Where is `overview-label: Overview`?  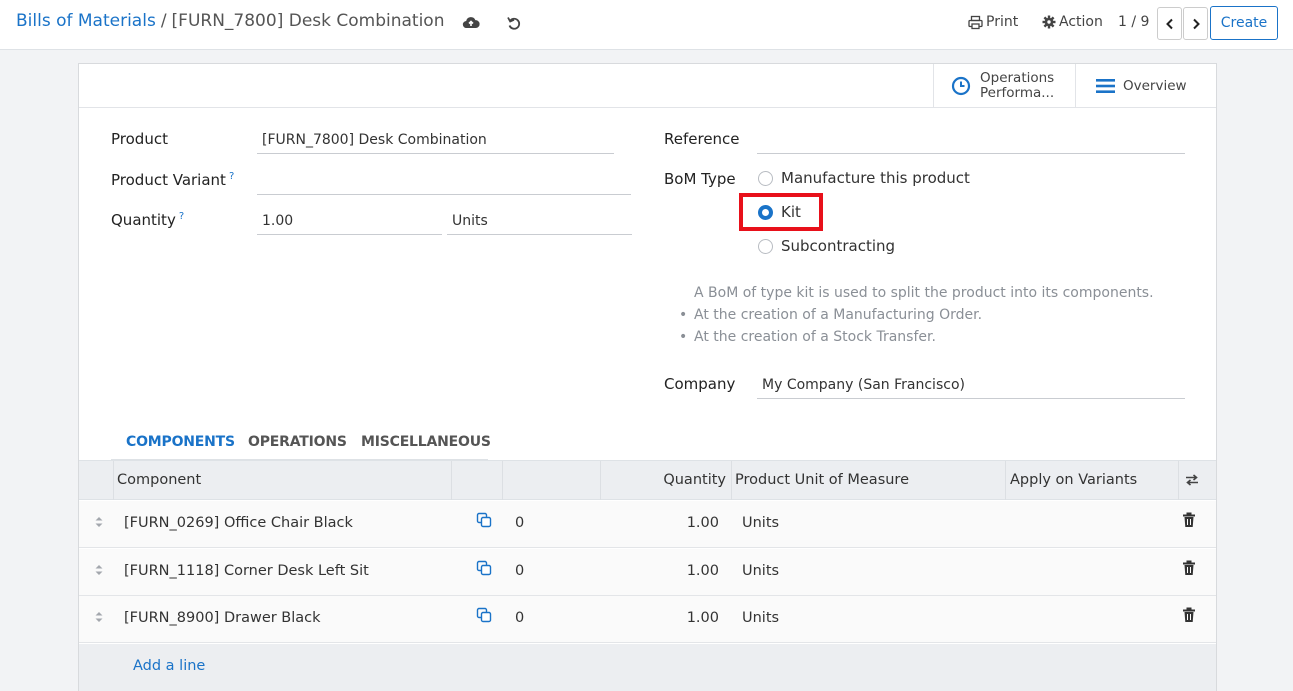 overview-label: Overview is located at coordinates (1155, 85).